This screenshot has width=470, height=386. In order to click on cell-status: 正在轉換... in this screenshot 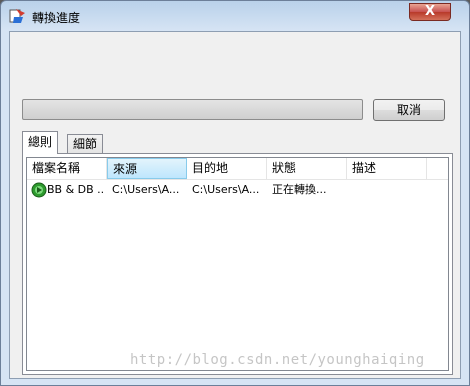, I will do `click(299, 189)`.